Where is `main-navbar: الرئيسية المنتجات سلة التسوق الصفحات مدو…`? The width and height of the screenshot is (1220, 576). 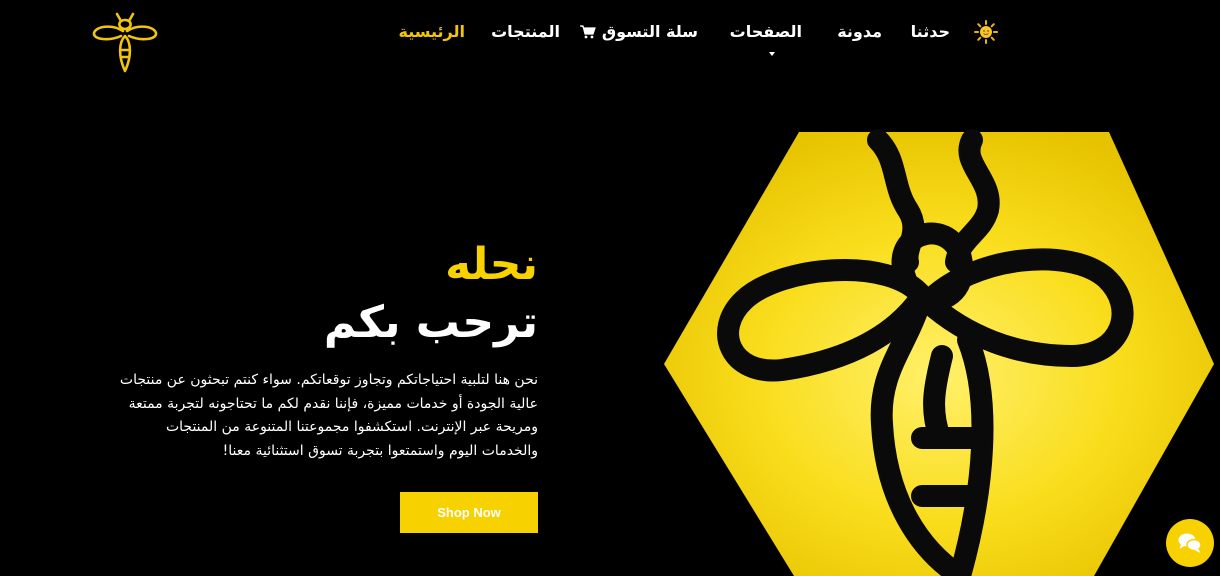
main-navbar: الرئيسية المنتجات سلة التسوق الصفحات مدو… is located at coordinates (610, 33).